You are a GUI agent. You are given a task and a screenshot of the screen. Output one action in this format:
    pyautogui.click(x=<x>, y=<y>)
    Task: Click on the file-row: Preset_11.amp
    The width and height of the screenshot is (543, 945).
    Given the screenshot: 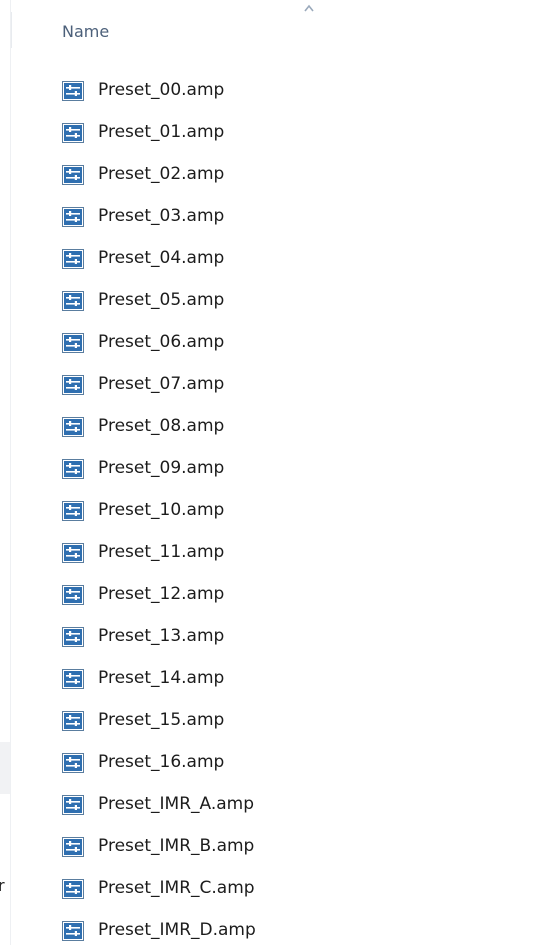 What is the action you would take?
    pyautogui.click(x=271, y=553)
    